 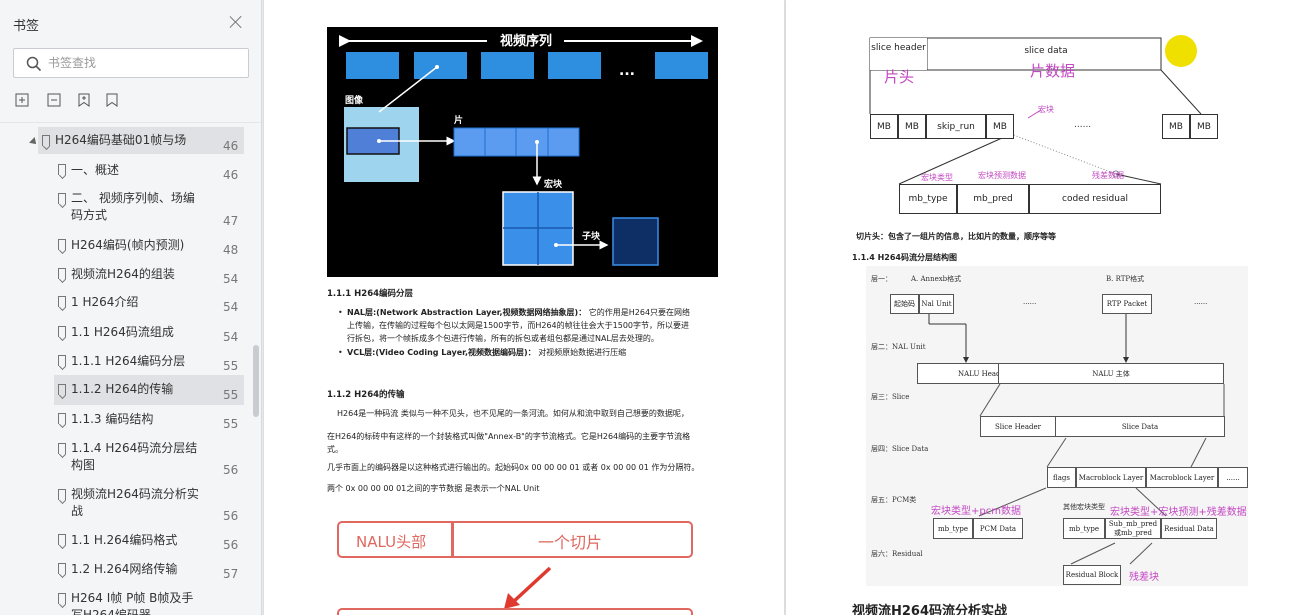 What do you see at coordinates (1061, 477) in the screenshot?
I see `flags-box: flags` at bounding box center [1061, 477].